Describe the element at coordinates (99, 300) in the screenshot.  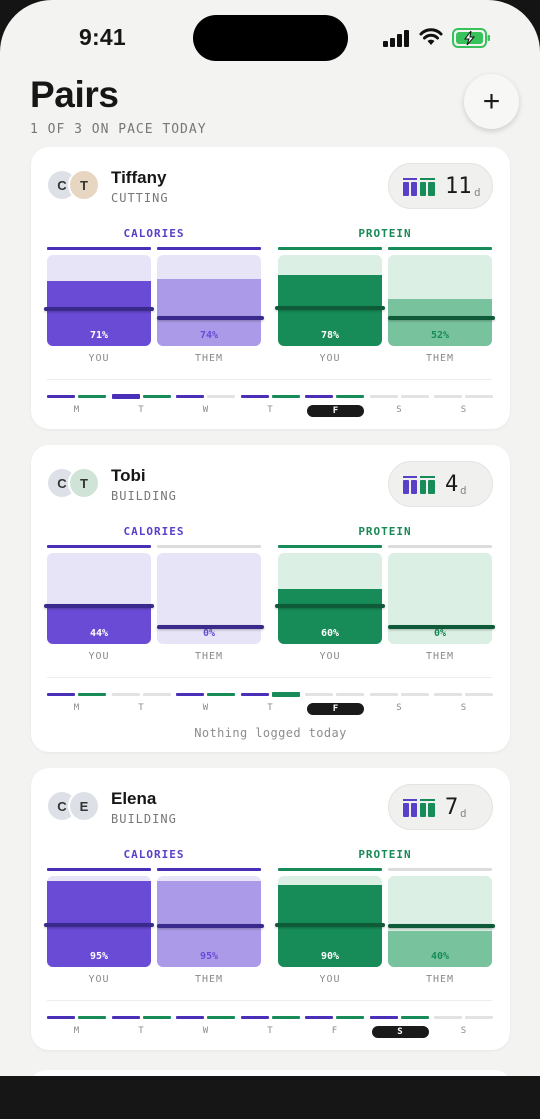
I see `calories-you-bar: 71%` at that location.